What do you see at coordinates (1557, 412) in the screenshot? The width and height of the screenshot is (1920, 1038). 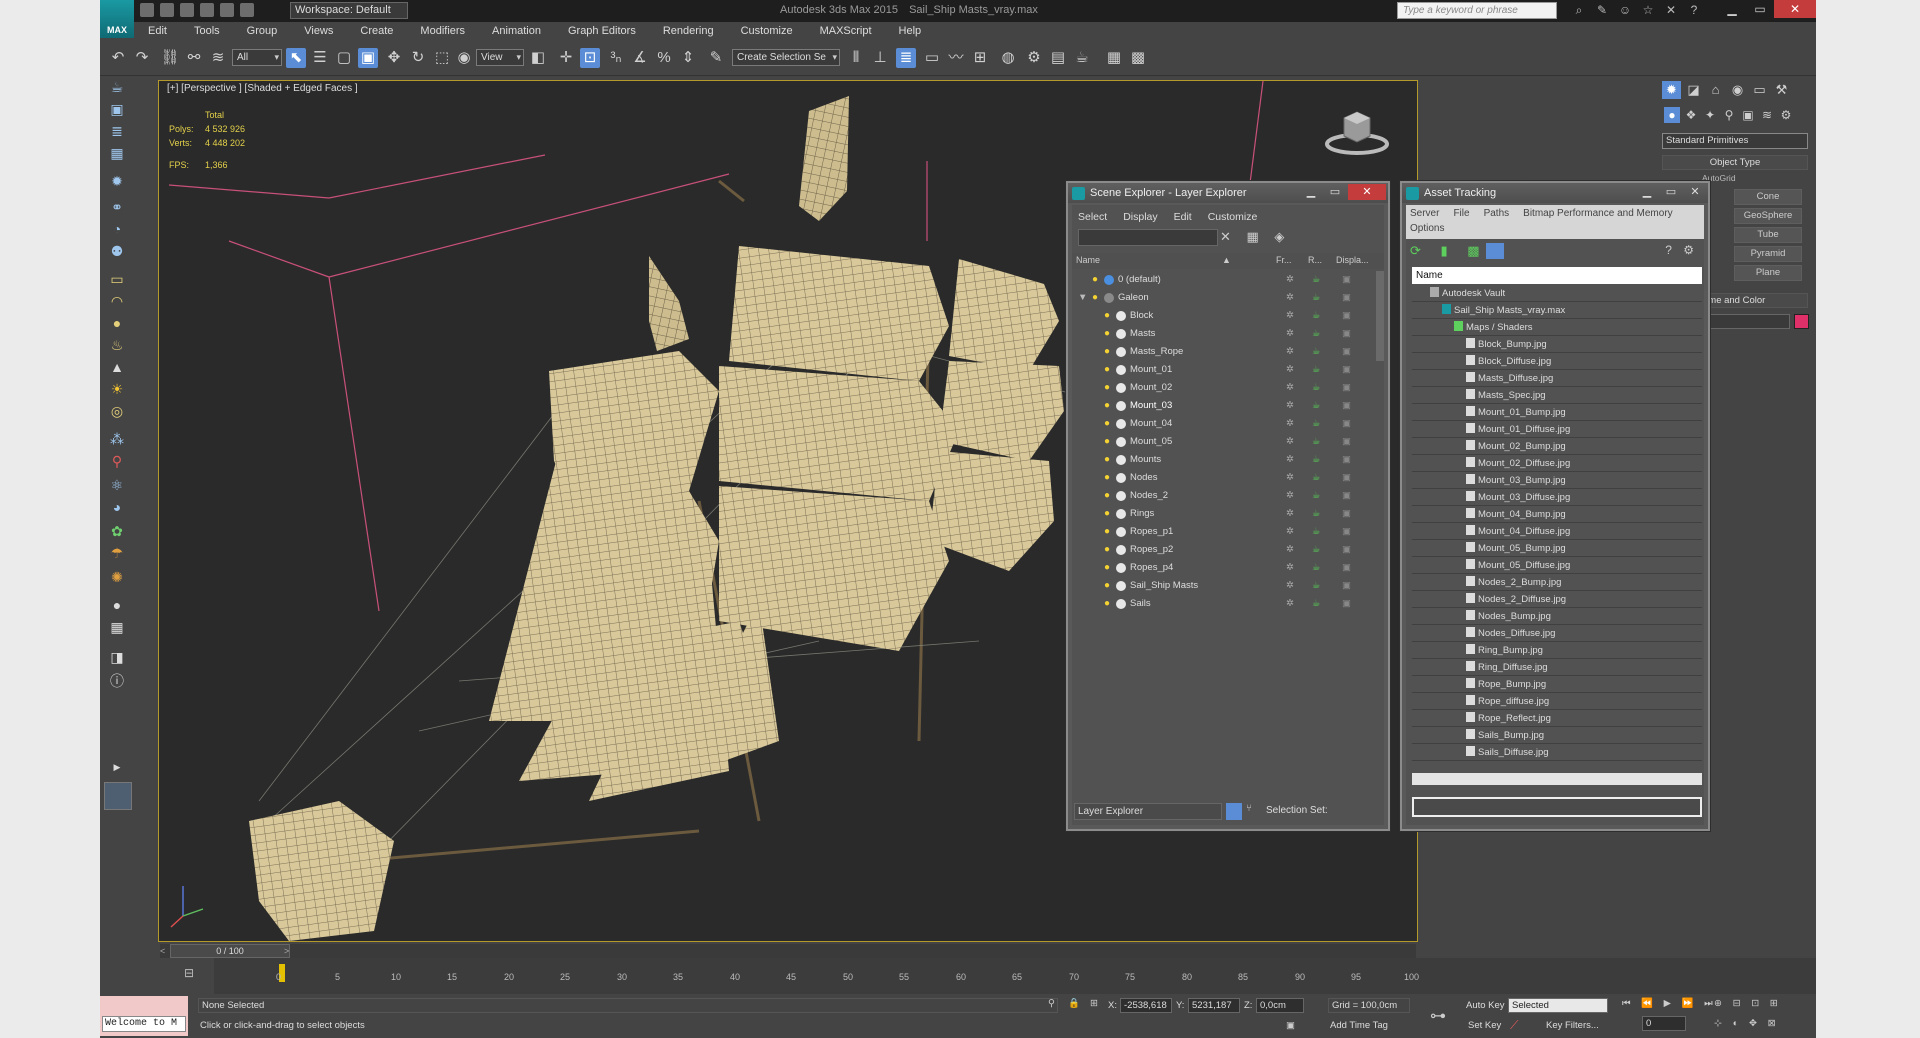 I see `asset-file-row: Mount_01_Bump.jpg` at bounding box center [1557, 412].